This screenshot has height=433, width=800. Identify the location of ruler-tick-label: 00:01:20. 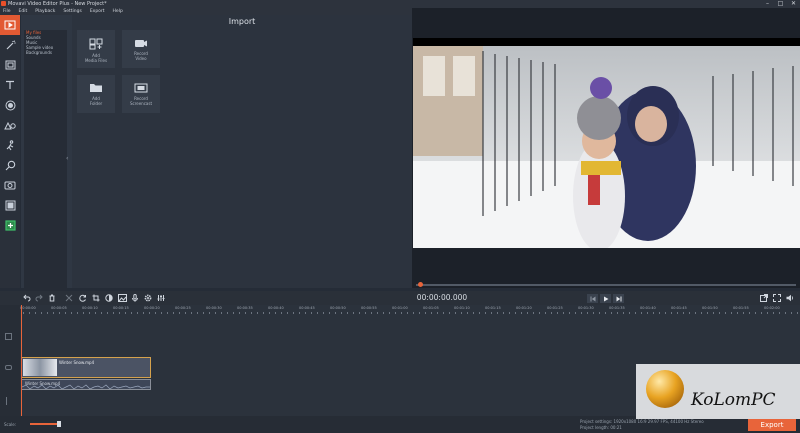
(524, 308).